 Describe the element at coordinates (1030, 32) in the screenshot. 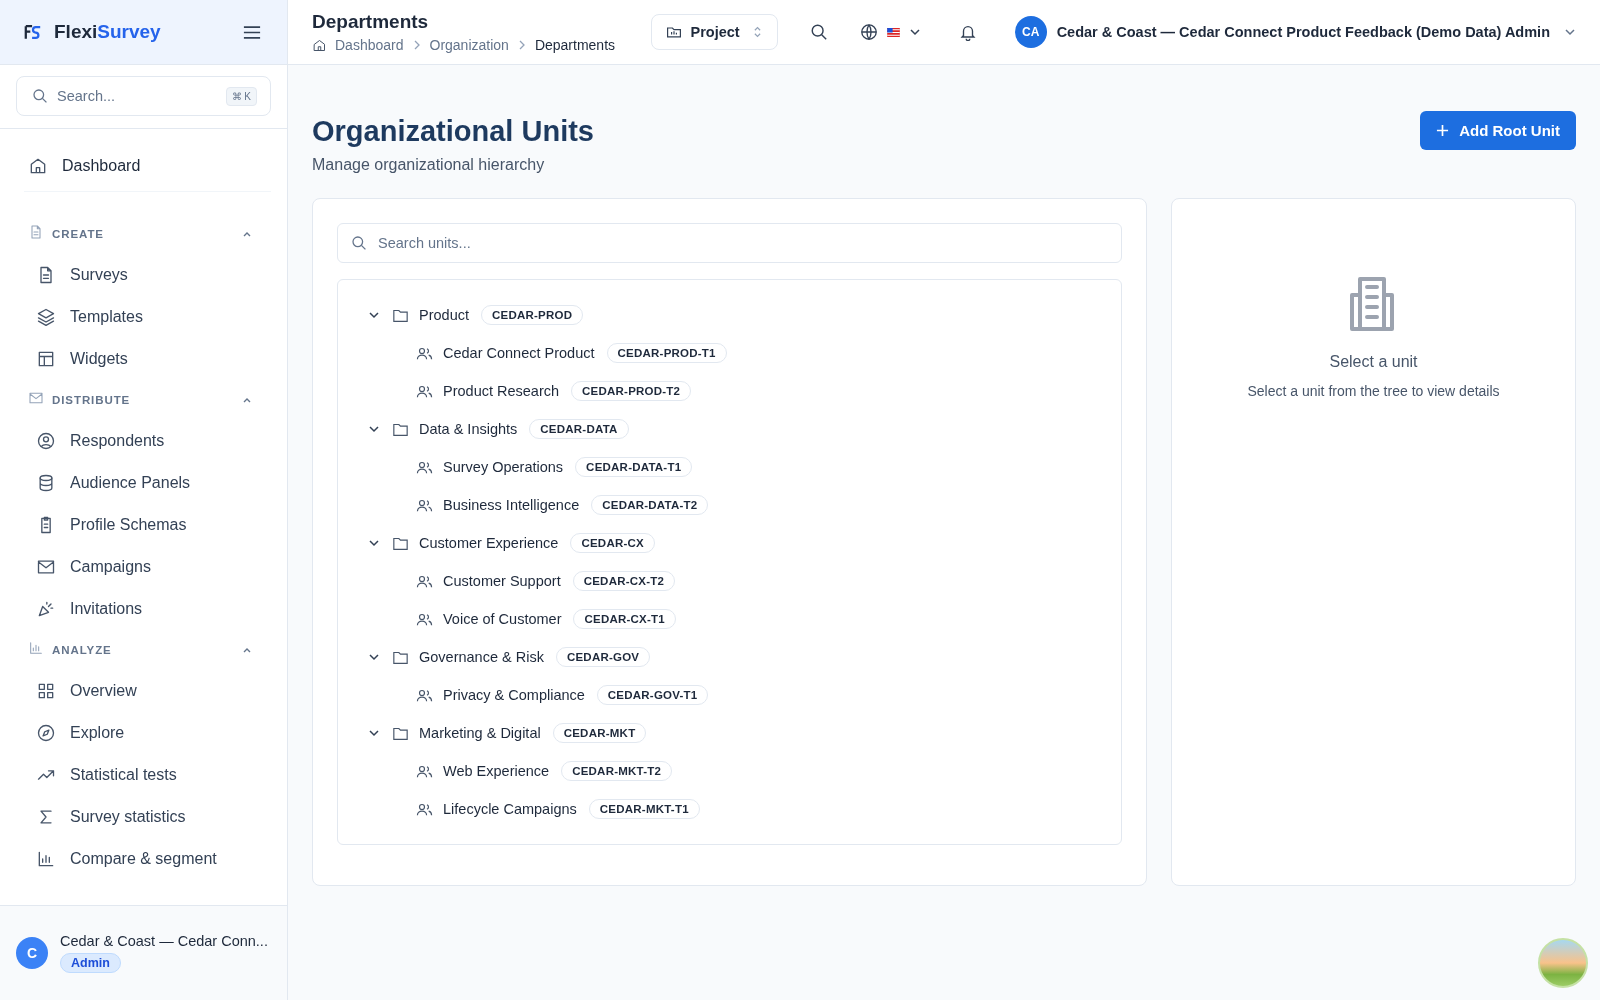

I see `user-avatar: CA` at that location.